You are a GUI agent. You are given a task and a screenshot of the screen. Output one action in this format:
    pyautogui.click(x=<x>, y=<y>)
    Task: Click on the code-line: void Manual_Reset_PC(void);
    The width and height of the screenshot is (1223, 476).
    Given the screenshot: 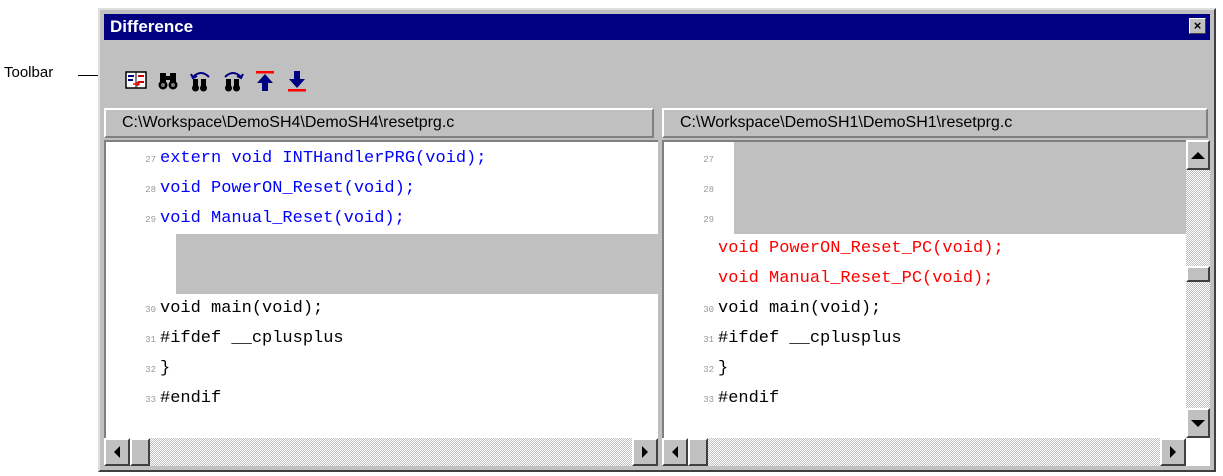 What is the action you would take?
    pyautogui.click(x=856, y=278)
    